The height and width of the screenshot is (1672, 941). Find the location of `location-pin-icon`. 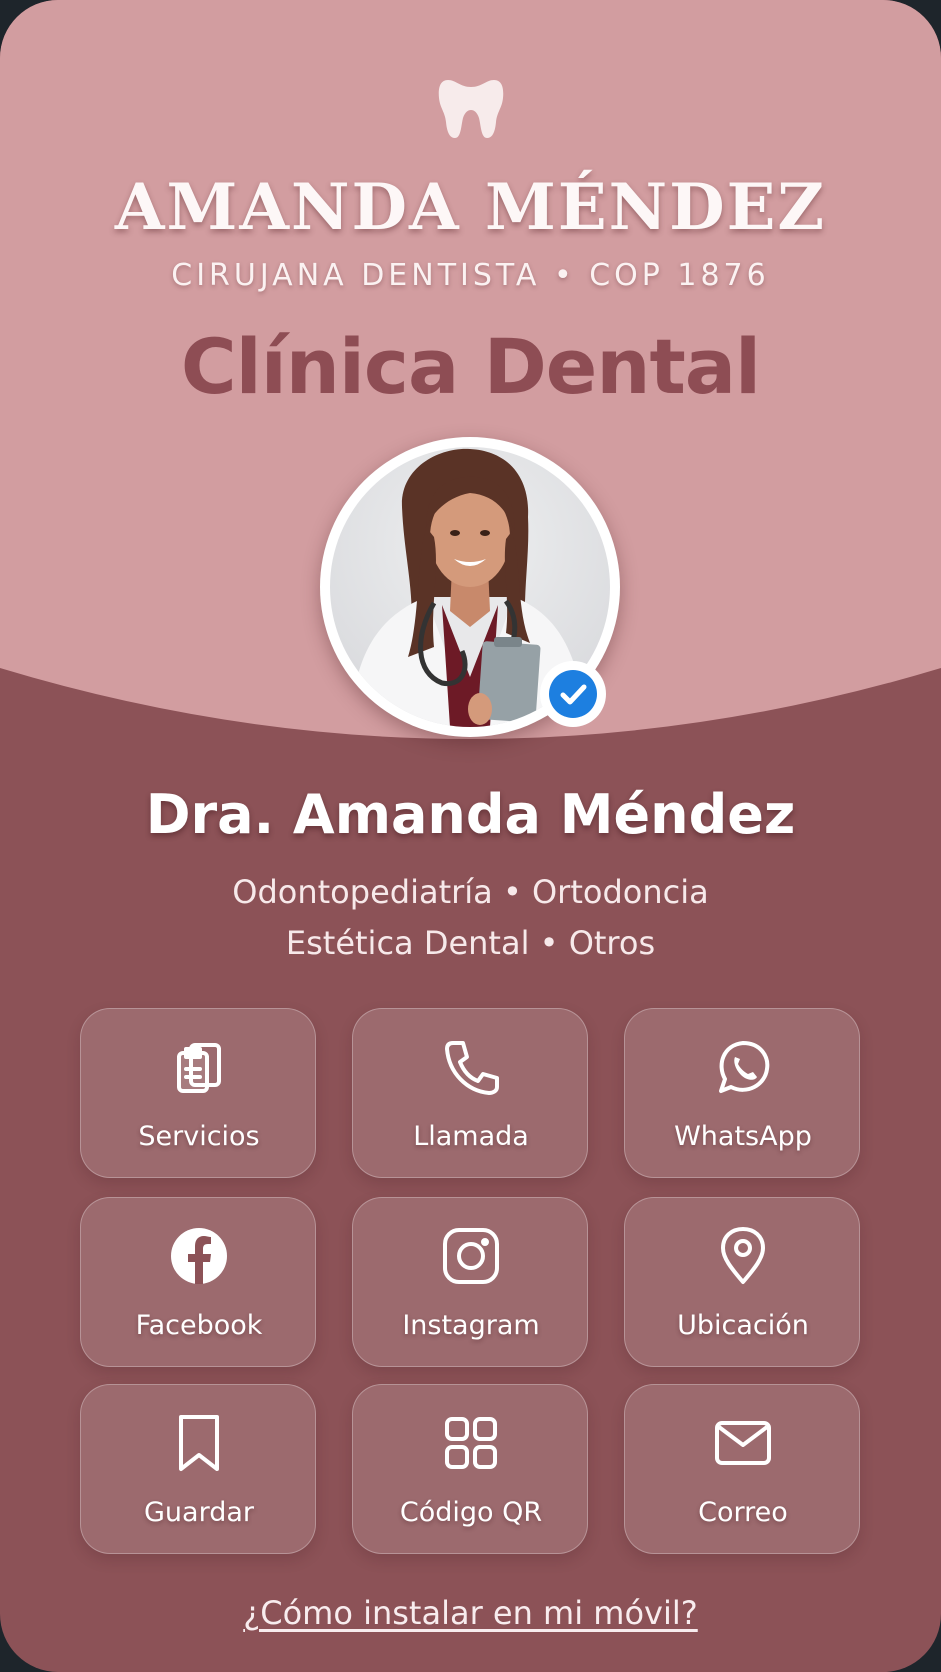

location-pin-icon is located at coordinates (743, 1255).